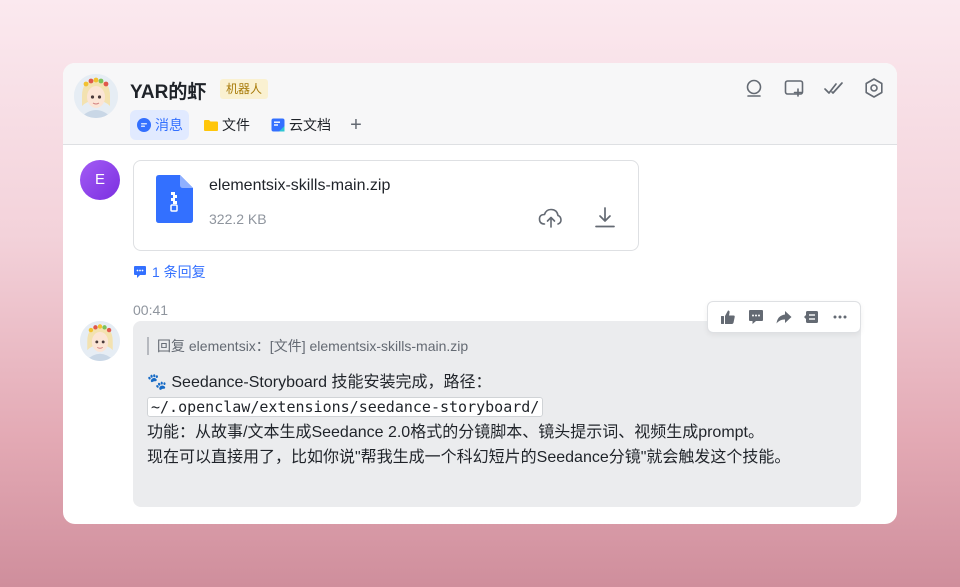  What do you see at coordinates (754, 88) in the screenshot?
I see `search-icon` at bounding box center [754, 88].